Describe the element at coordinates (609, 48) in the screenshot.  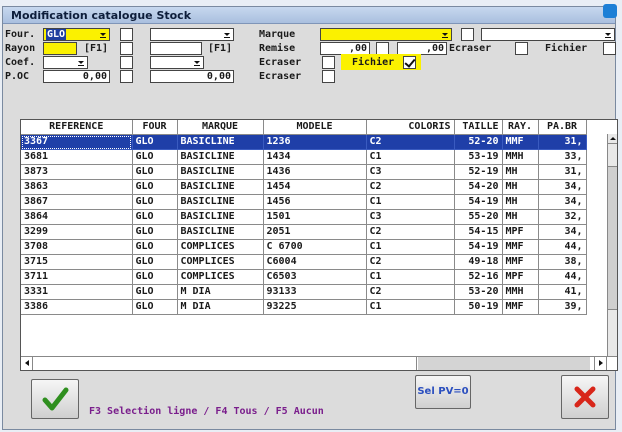
I see `fichier-checkbox-top` at that location.